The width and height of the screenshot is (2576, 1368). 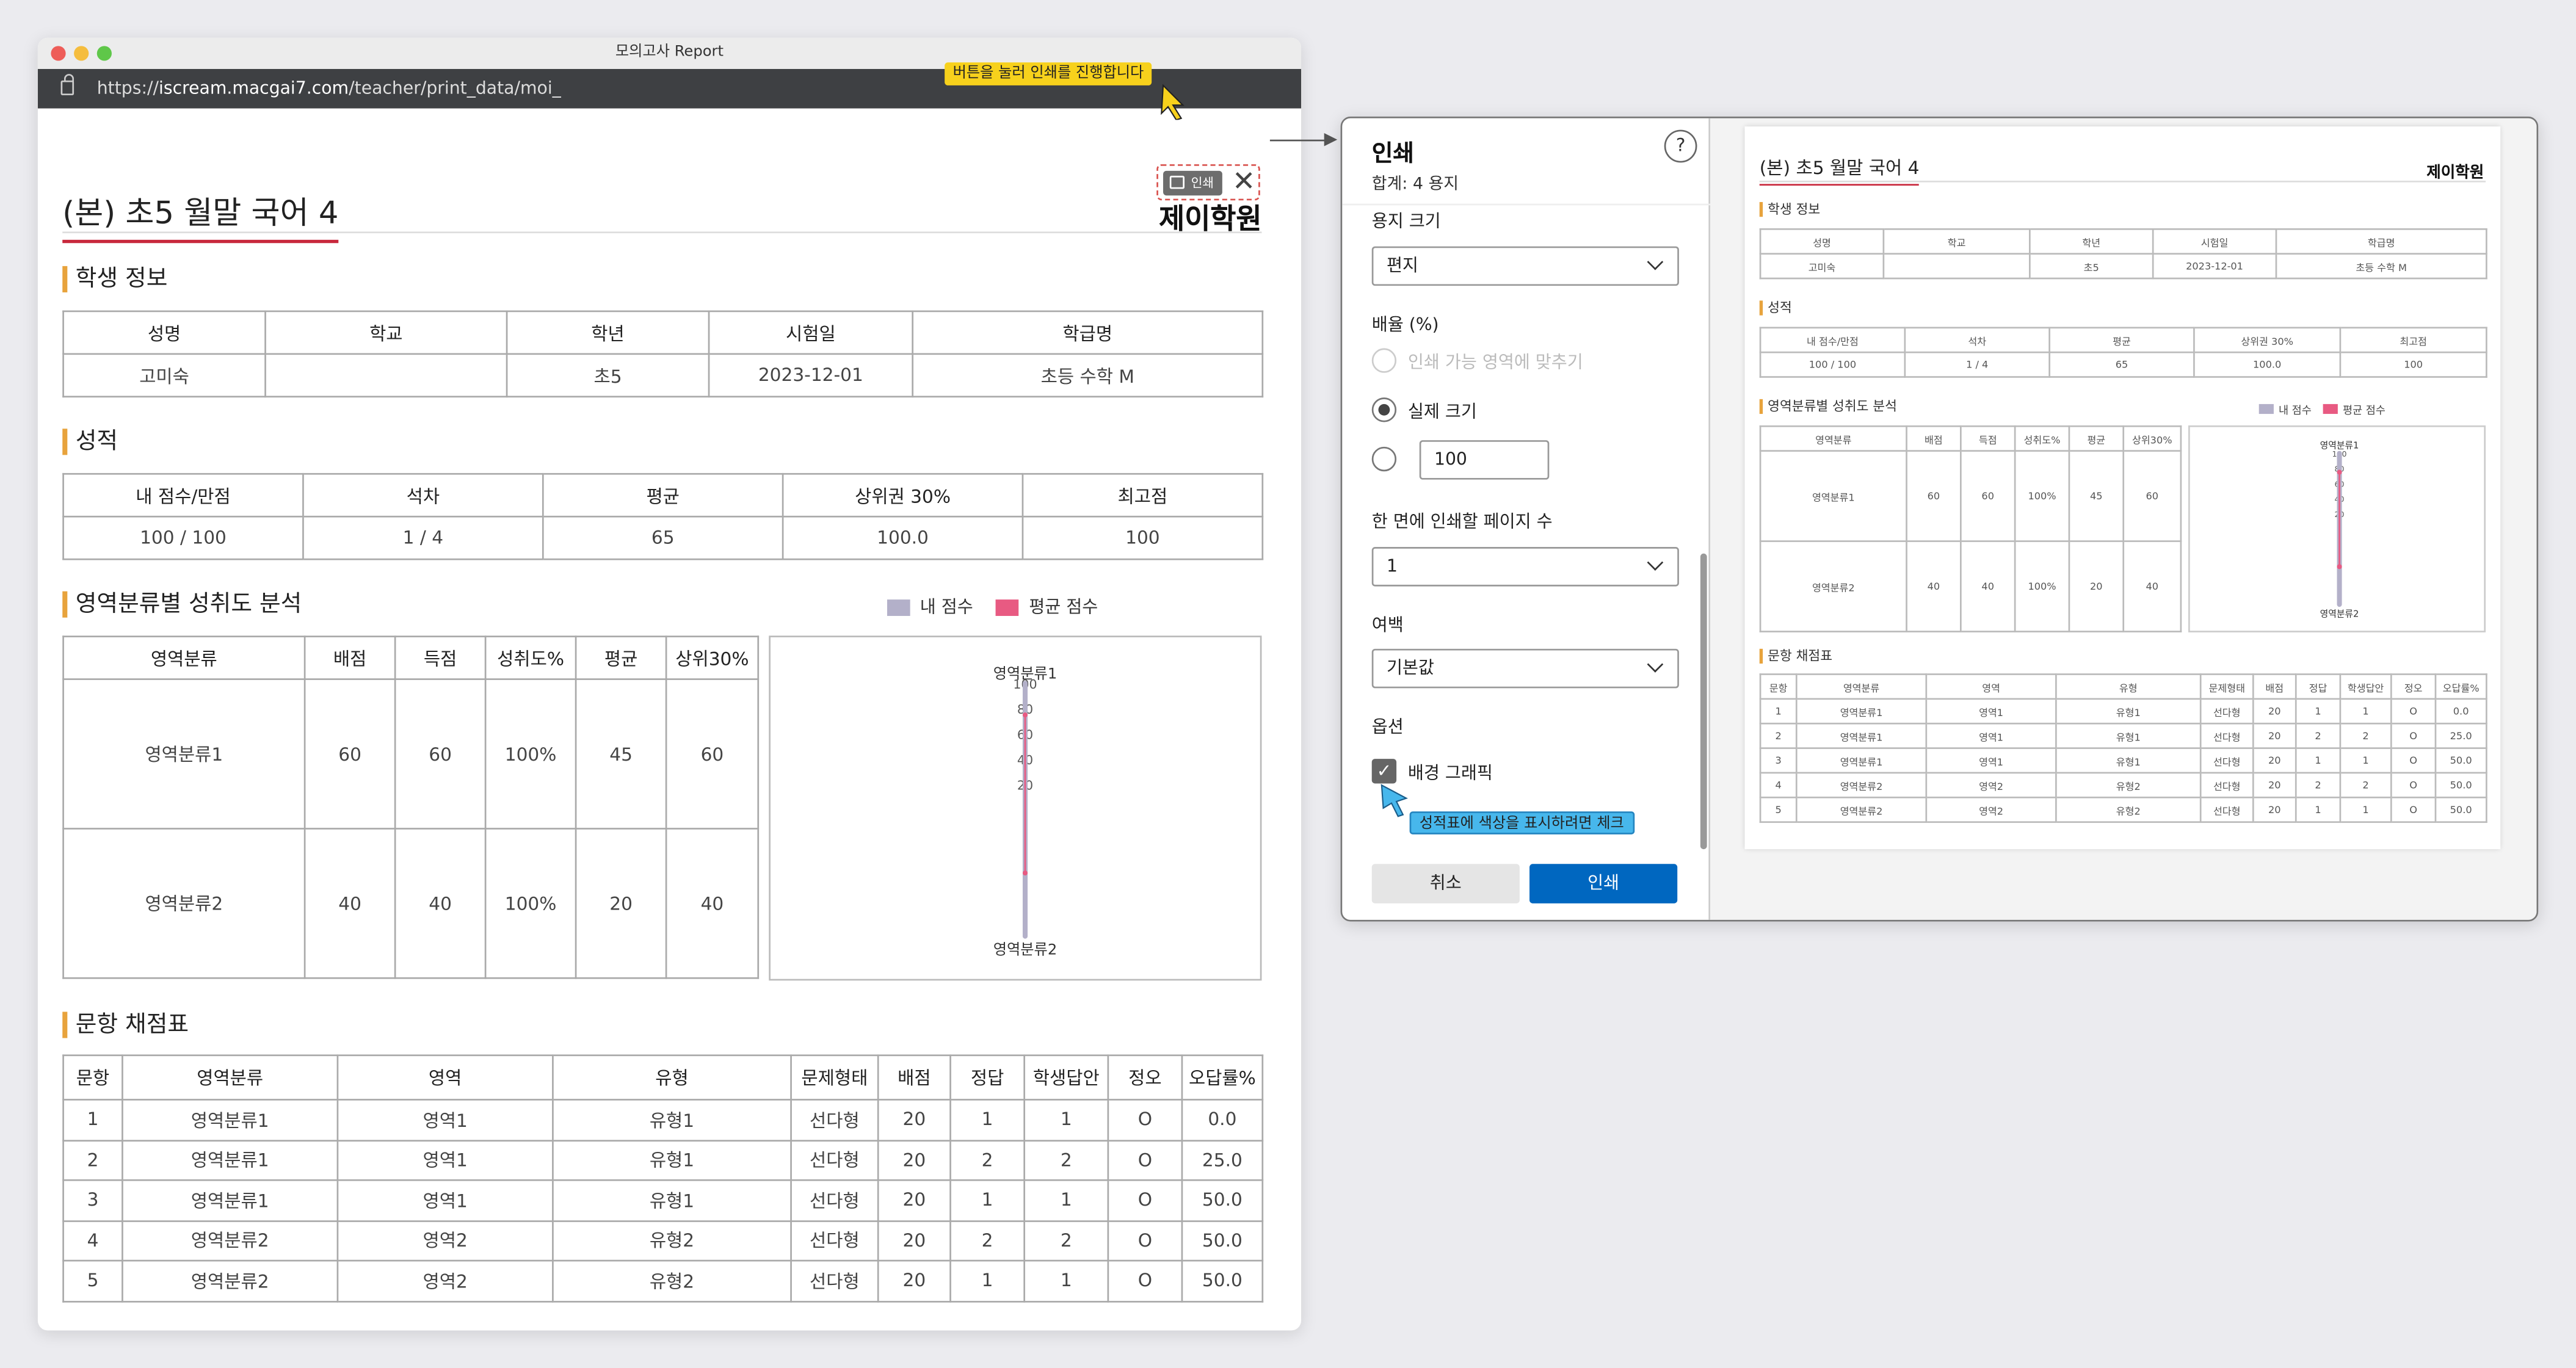 What do you see at coordinates (1495, 363) in the screenshot?
I see `scale-fit-label: 인쇄 가능 영역에 맞추기` at bounding box center [1495, 363].